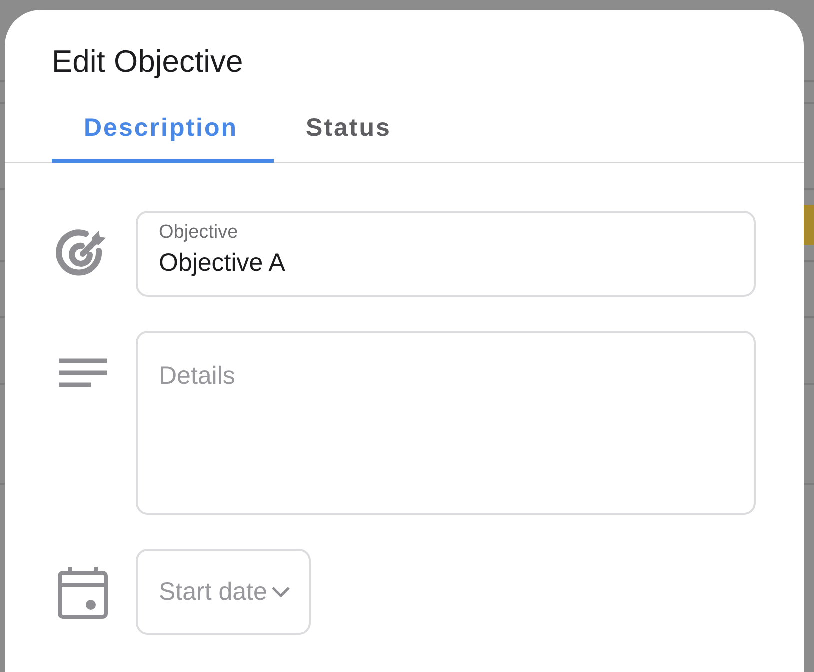  I want to click on chevron-down-icon, so click(281, 592).